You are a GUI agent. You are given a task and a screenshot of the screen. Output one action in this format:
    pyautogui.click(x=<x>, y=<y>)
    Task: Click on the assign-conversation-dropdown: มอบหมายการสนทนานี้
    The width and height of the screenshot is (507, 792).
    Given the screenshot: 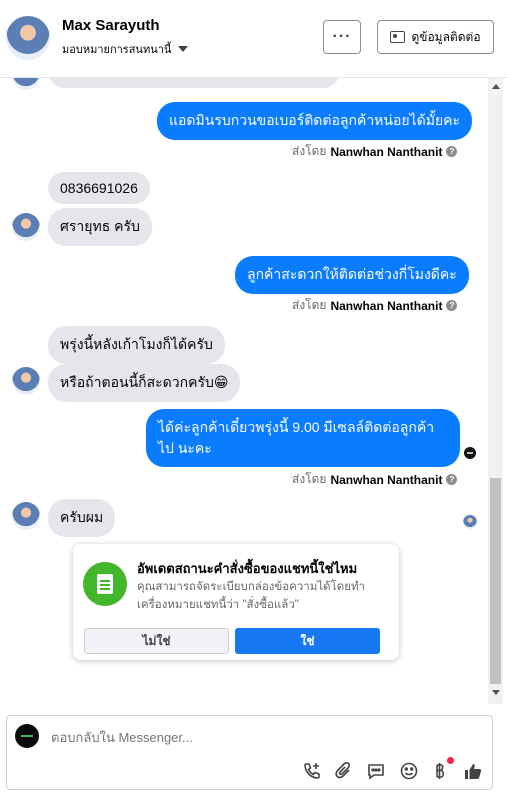 What is the action you would take?
    pyautogui.click(x=125, y=49)
    